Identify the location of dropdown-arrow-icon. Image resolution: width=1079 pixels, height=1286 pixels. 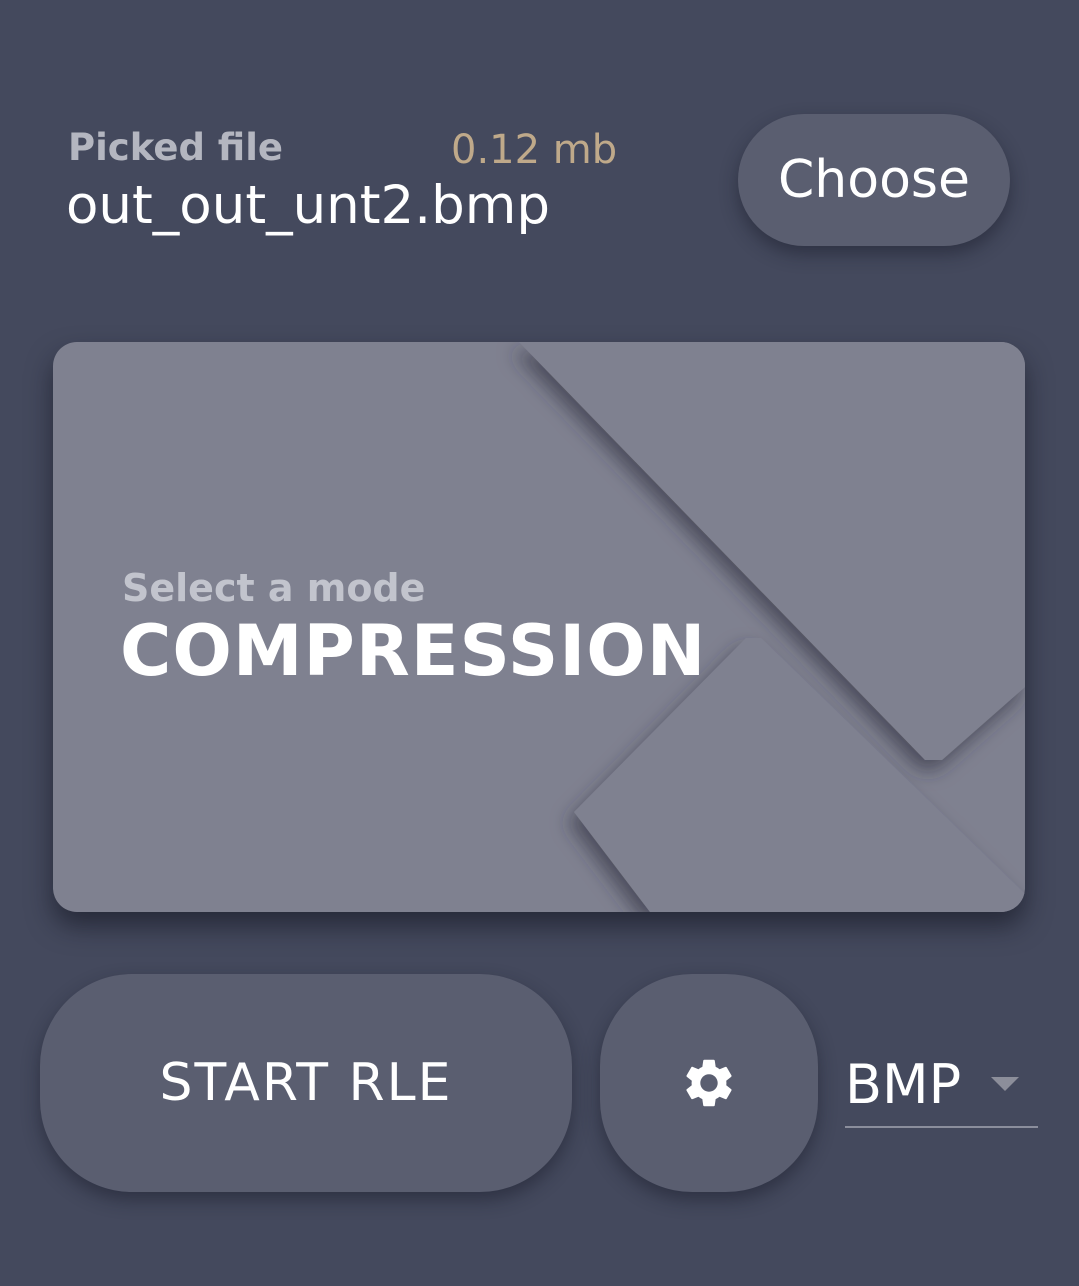
(1005, 1084).